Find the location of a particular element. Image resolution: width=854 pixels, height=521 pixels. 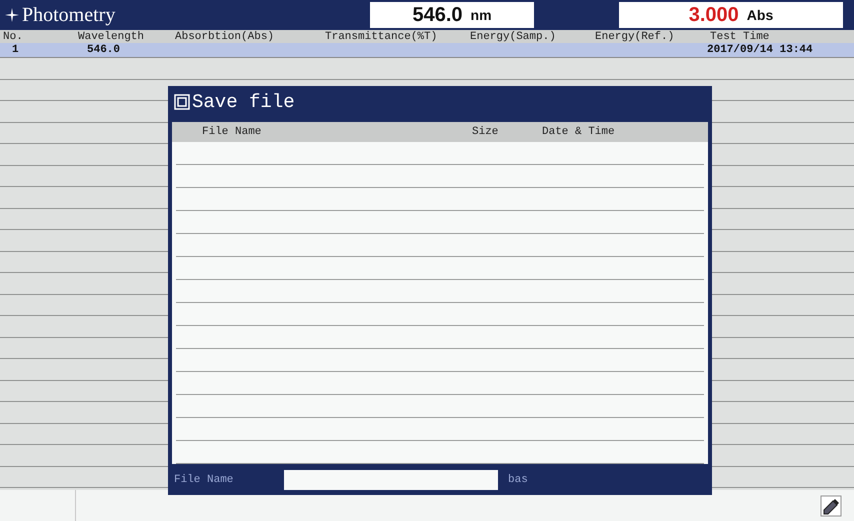

column-header: Absorbtion(Abs) is located at coordinates (225, 36).